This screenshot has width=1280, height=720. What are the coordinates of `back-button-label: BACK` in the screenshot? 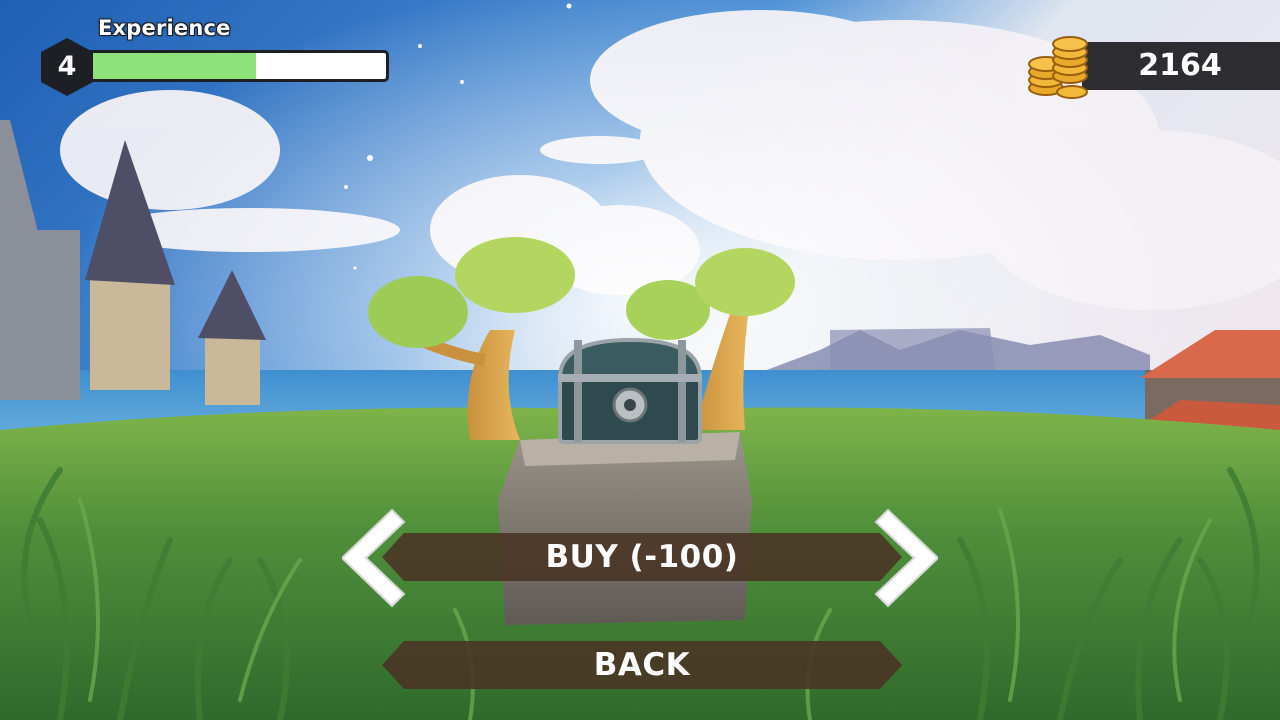 It's located at (642, 665).